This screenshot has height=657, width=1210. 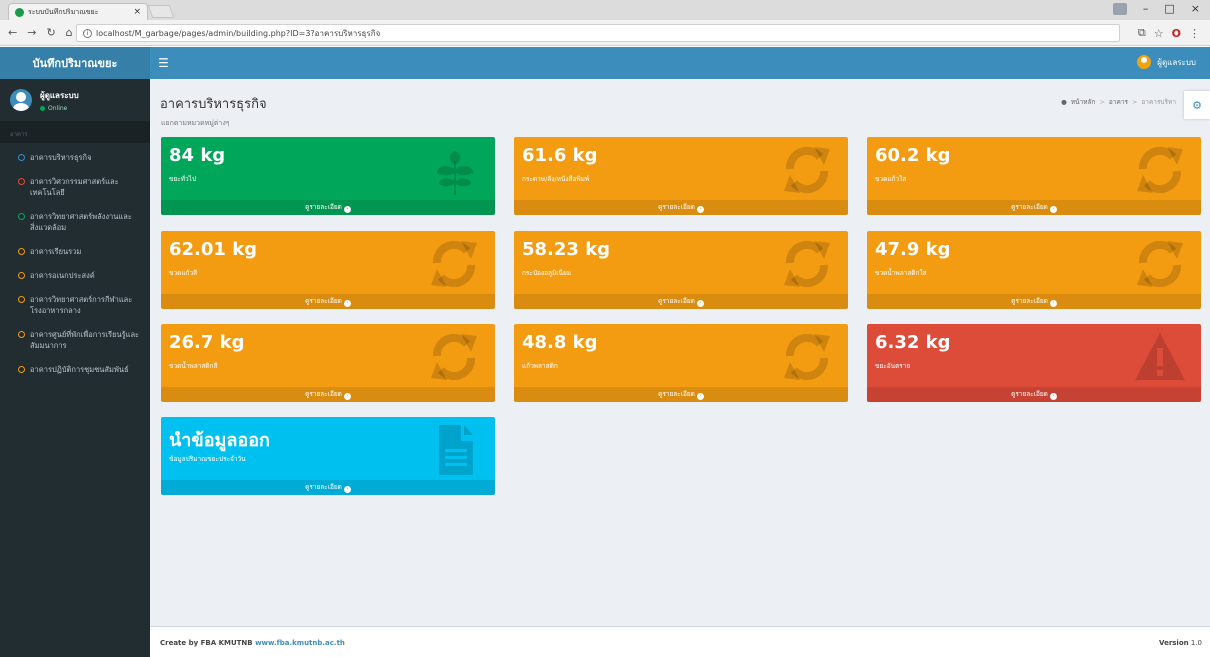 I want to click on menu-toggle-icon: ☰, so click(x=163, y=63).